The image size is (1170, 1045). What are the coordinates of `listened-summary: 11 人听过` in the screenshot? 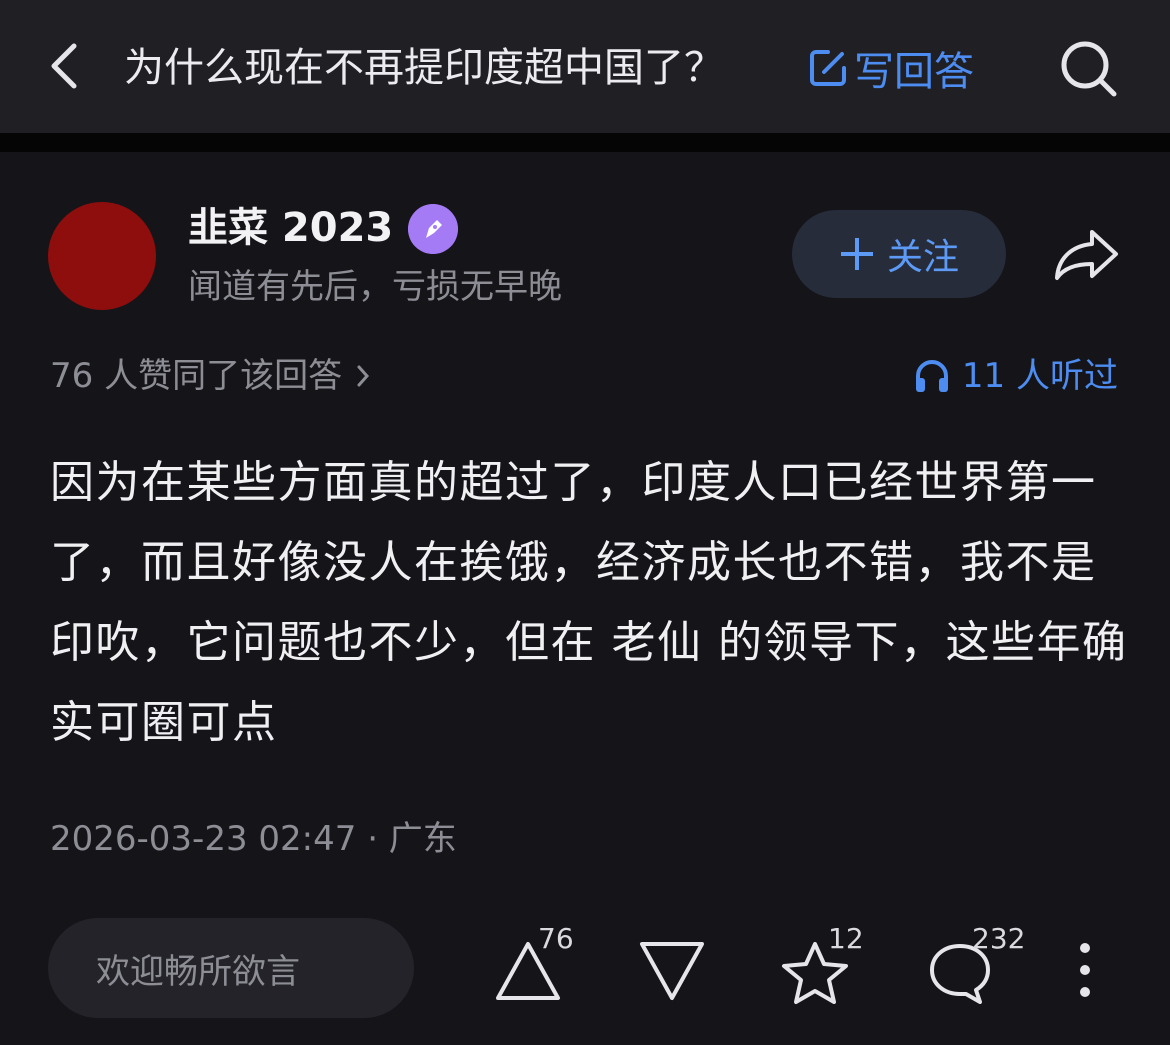 It's located at (1015, 376).